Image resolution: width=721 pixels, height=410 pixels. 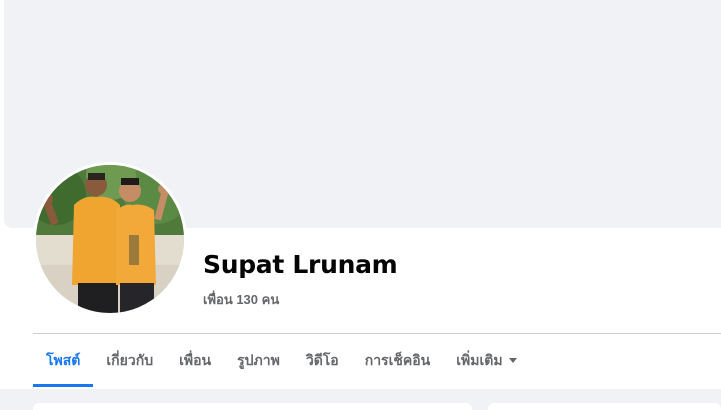 I want to click on tab-about: เกี่ยวกับ, so click(x=129, y=360).